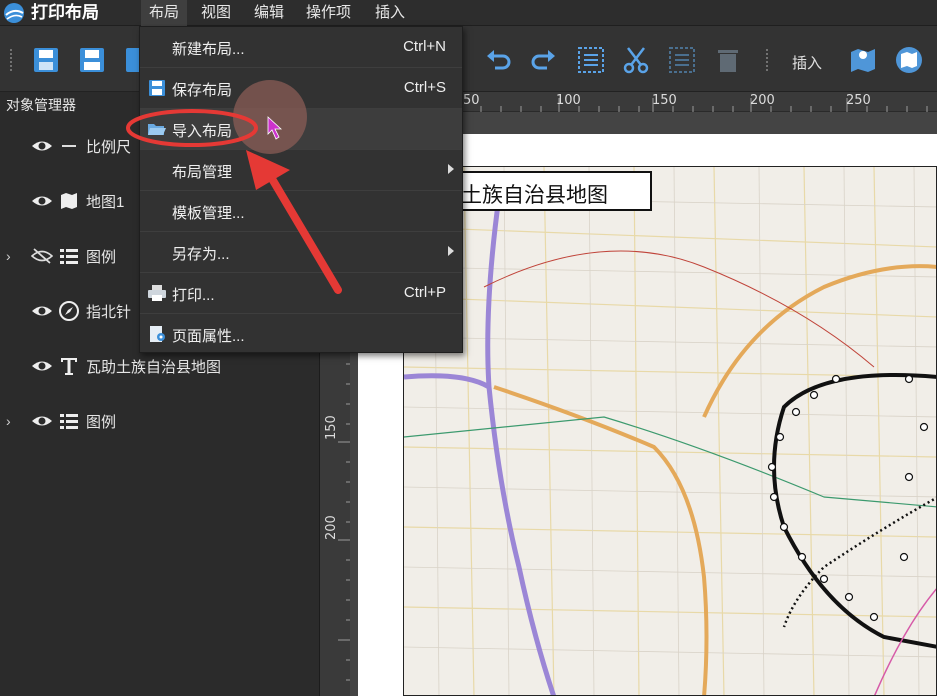 This screenshot has width=937, height=696. What do you see at coordinates (69, 311) in the screenshot?
I see `compass-icon` at bounding box center [69, 311].